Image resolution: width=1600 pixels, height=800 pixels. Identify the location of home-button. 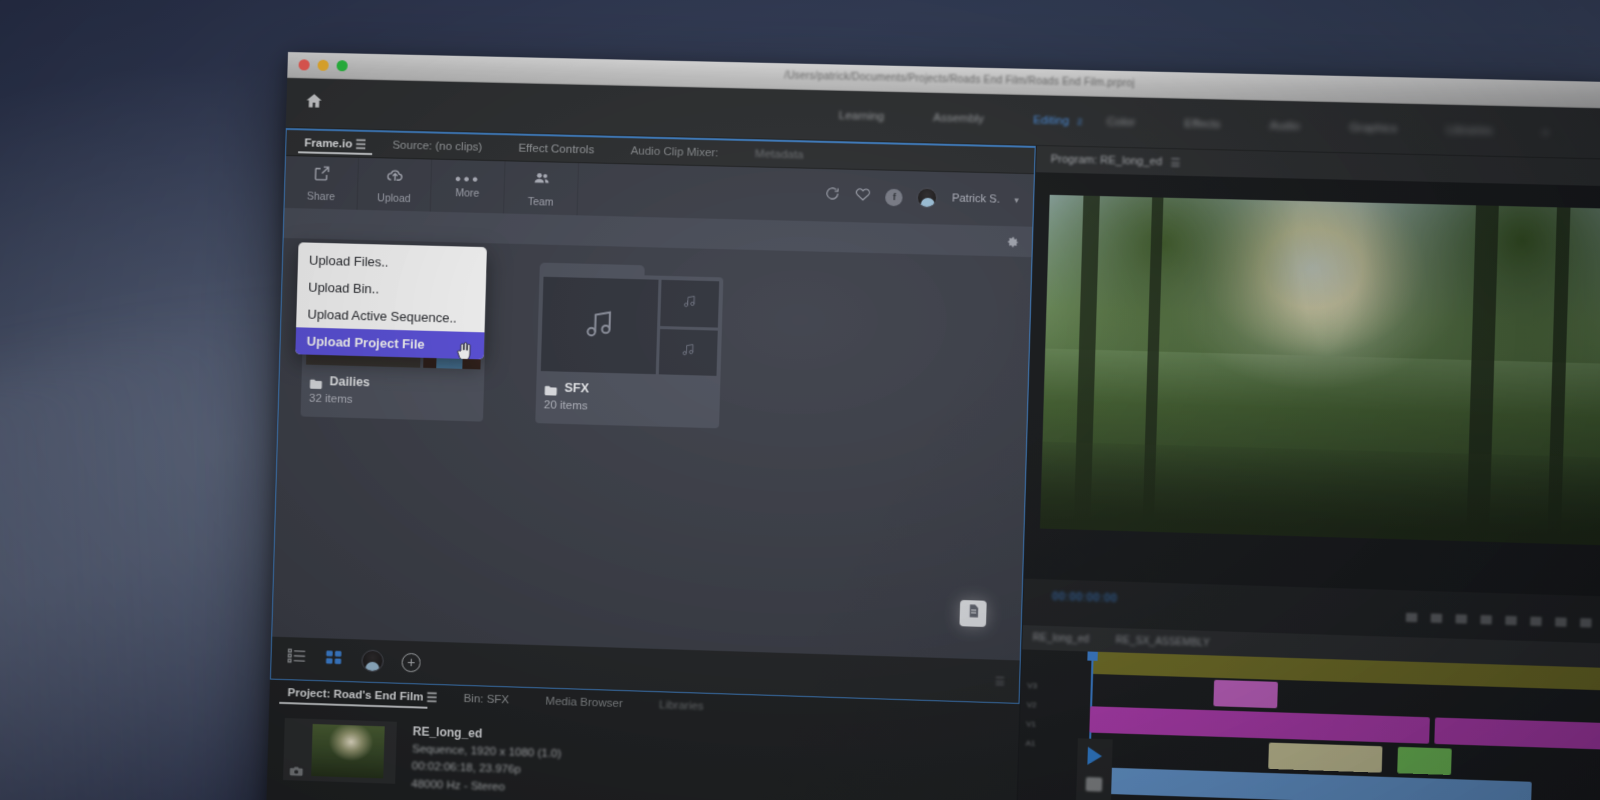
(313, 102).